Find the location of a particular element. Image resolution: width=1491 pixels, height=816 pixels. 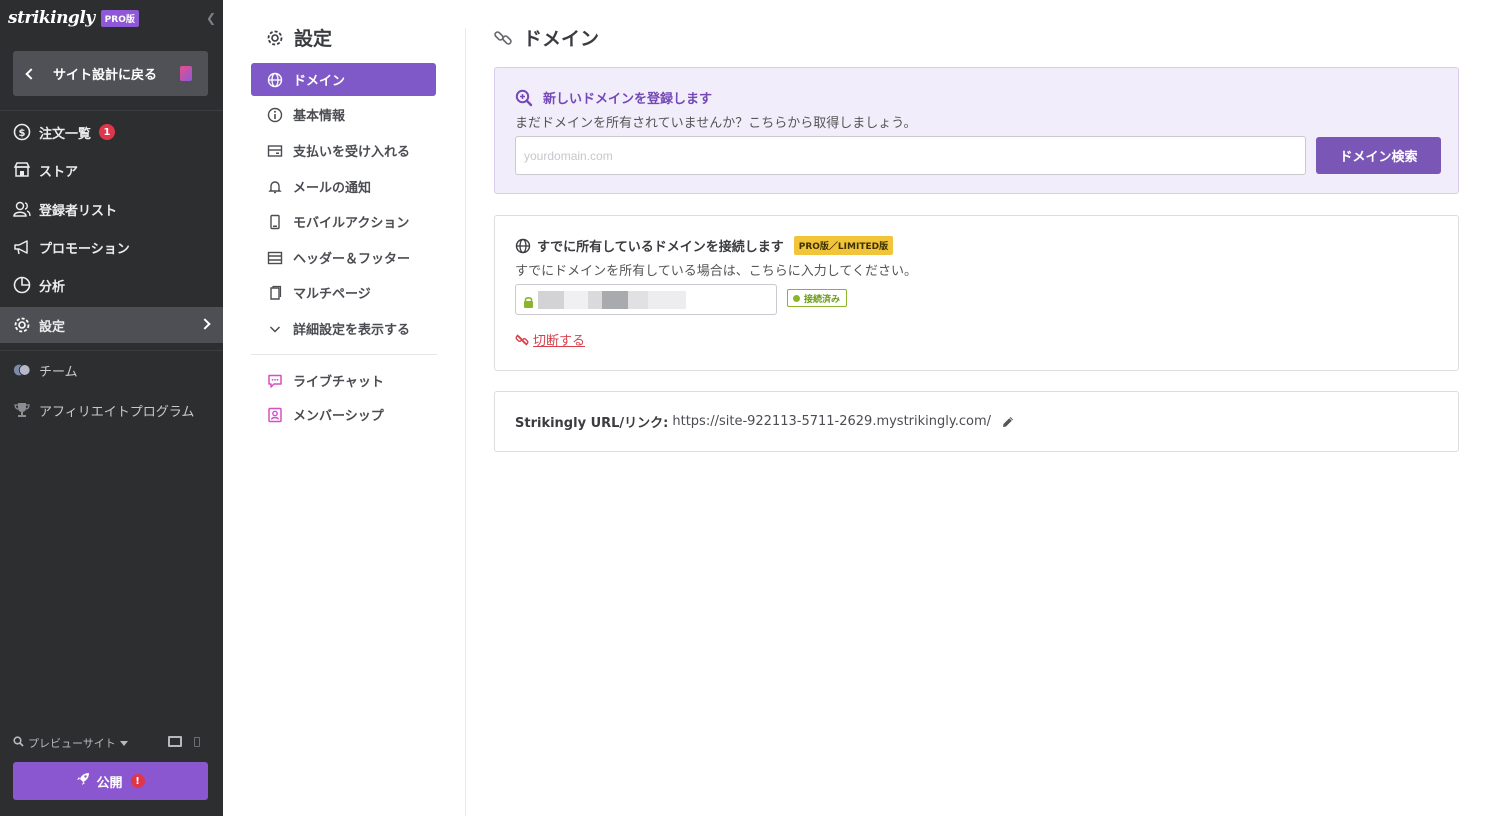

connected-status-badge: 接続済み is located at coordinates (817, 298).